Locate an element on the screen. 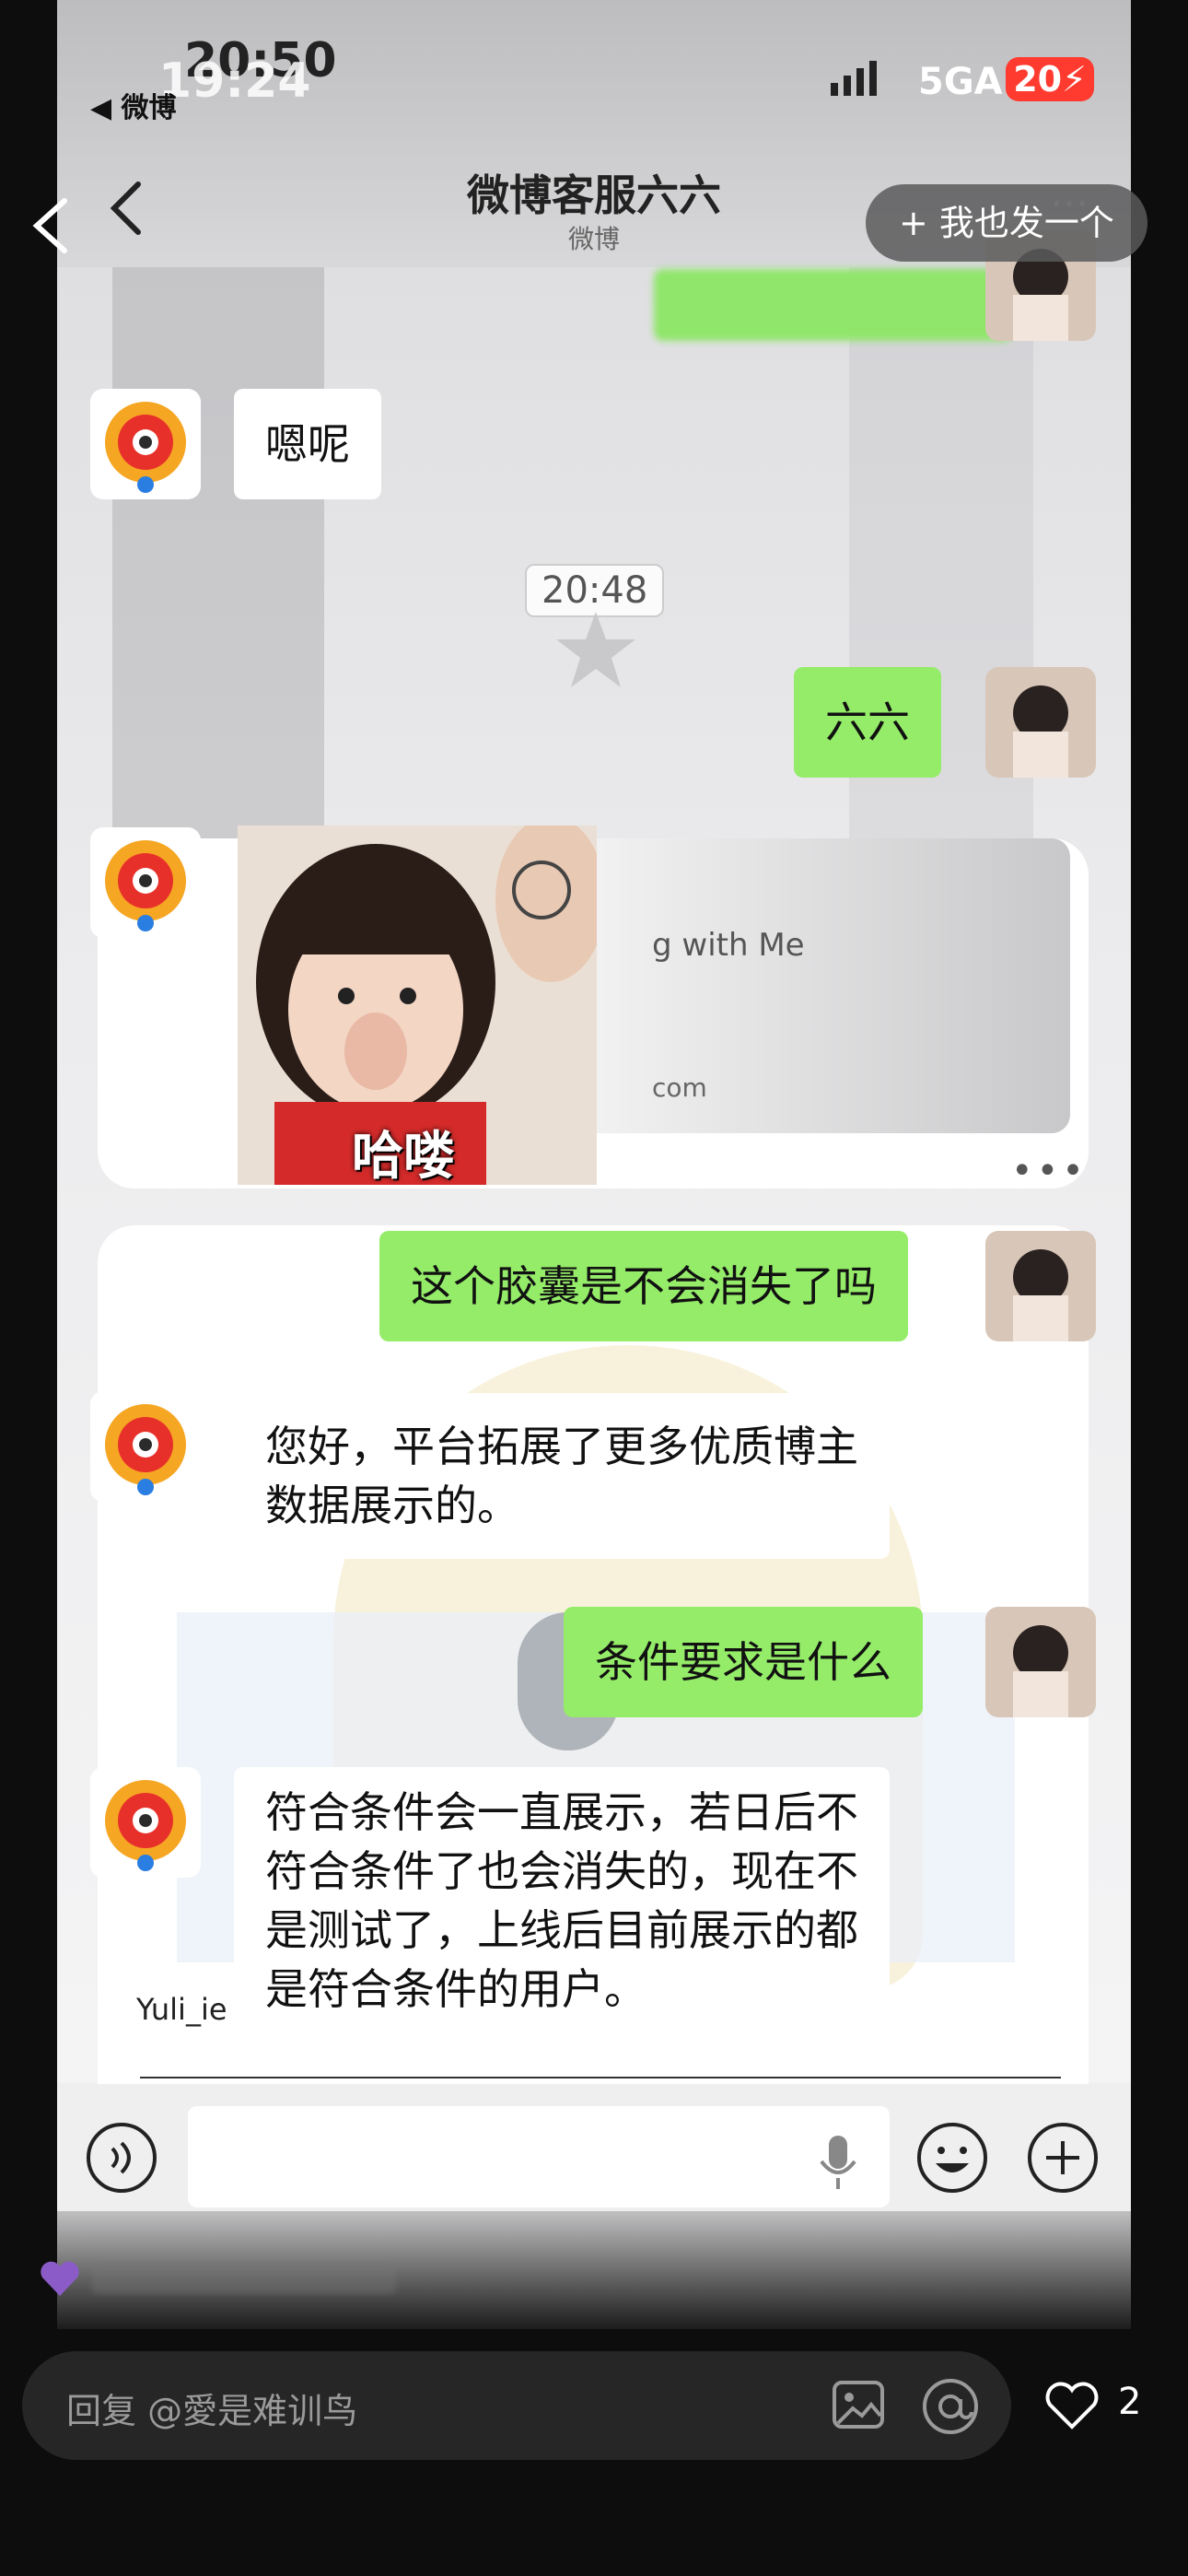 This screenshot has width=1188, height=2576. microphone-icon is located at coordinates (838, 2162).